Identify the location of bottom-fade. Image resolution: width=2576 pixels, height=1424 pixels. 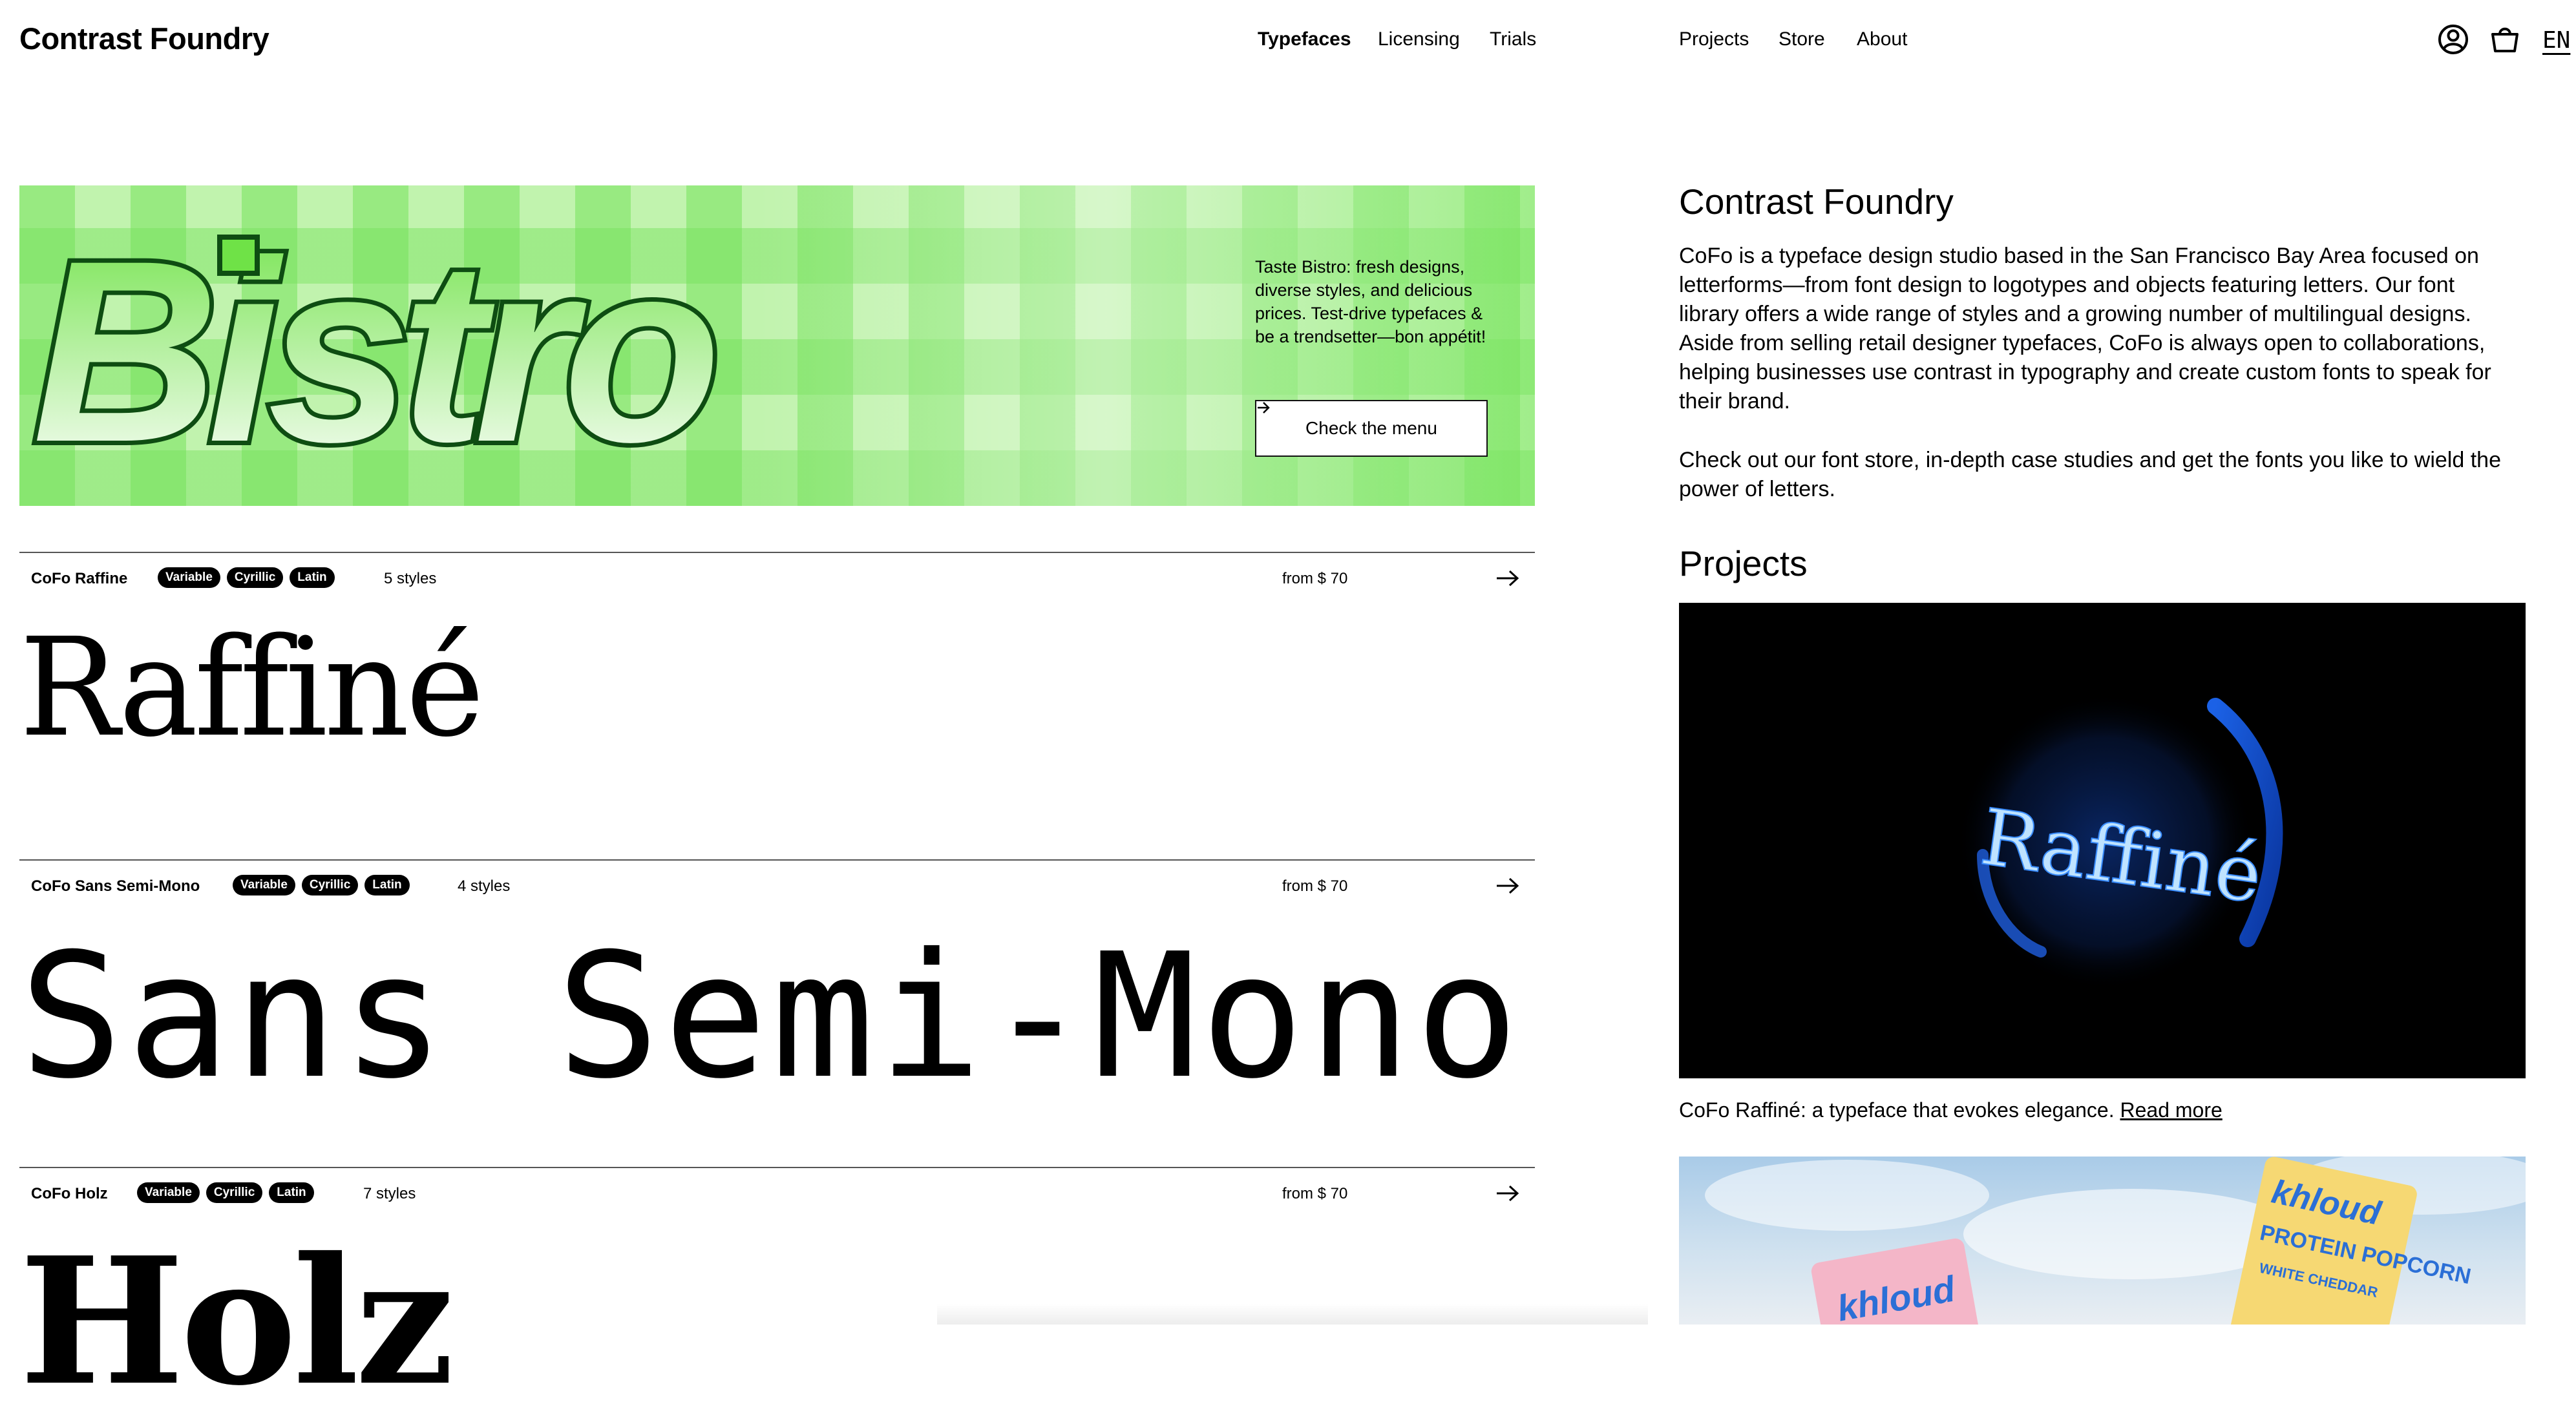
(1292, 1314).